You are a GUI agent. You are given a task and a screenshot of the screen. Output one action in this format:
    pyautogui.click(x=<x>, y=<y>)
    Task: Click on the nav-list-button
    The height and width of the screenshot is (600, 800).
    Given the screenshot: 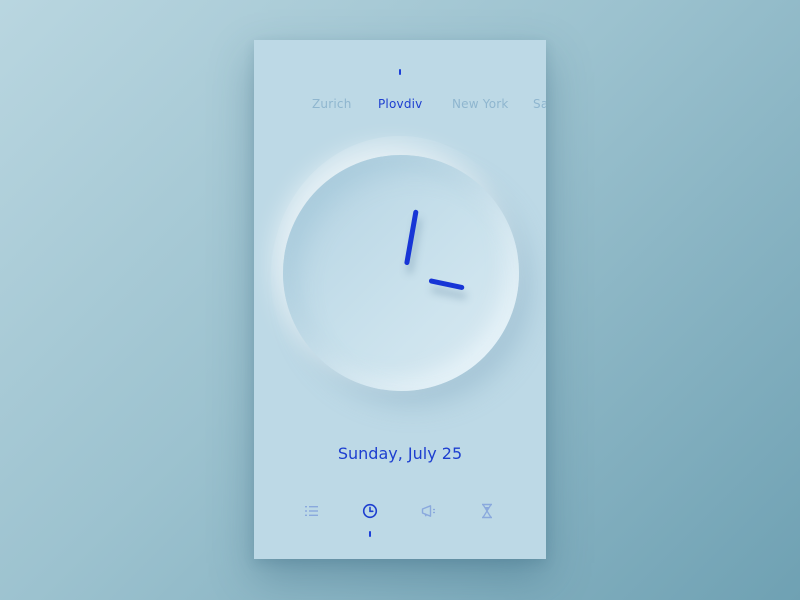 What is the action you would take?
    pyautogui.click(x=312, y=511)
    